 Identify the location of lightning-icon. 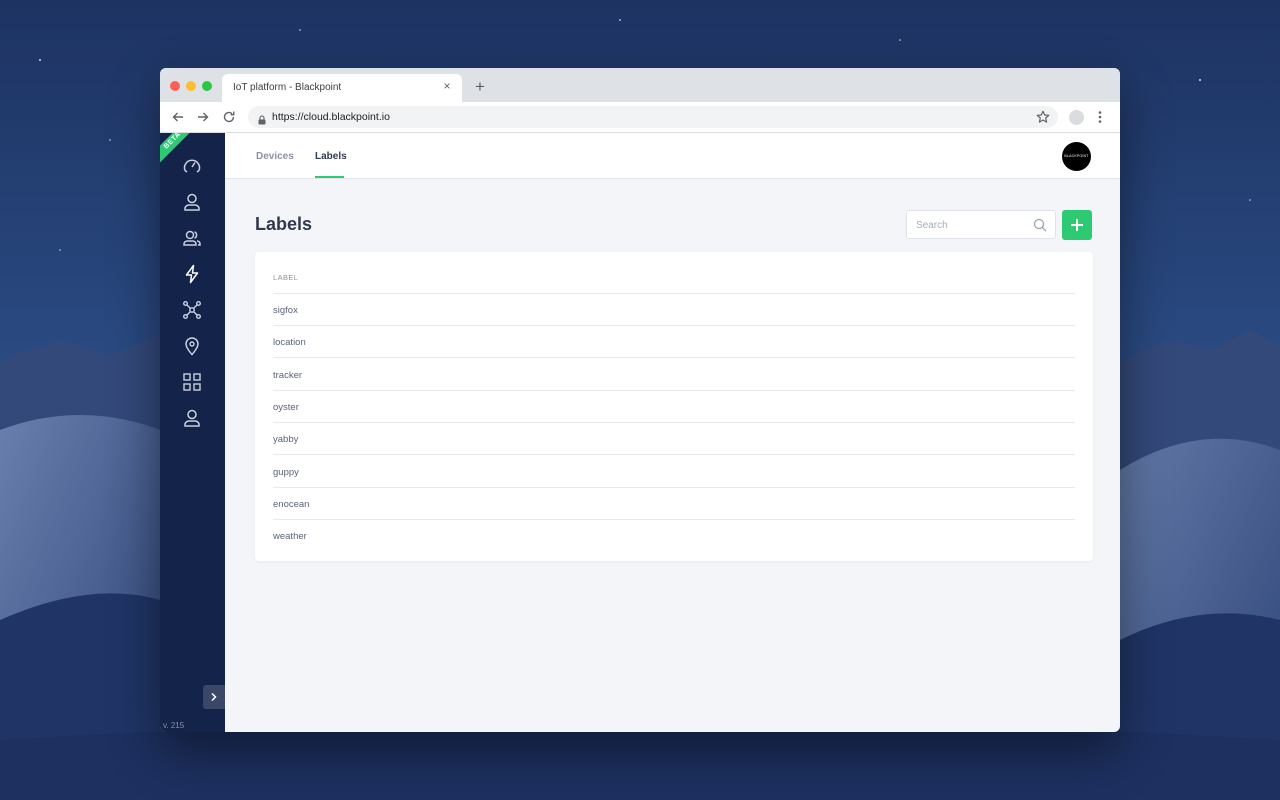
(192, 274).